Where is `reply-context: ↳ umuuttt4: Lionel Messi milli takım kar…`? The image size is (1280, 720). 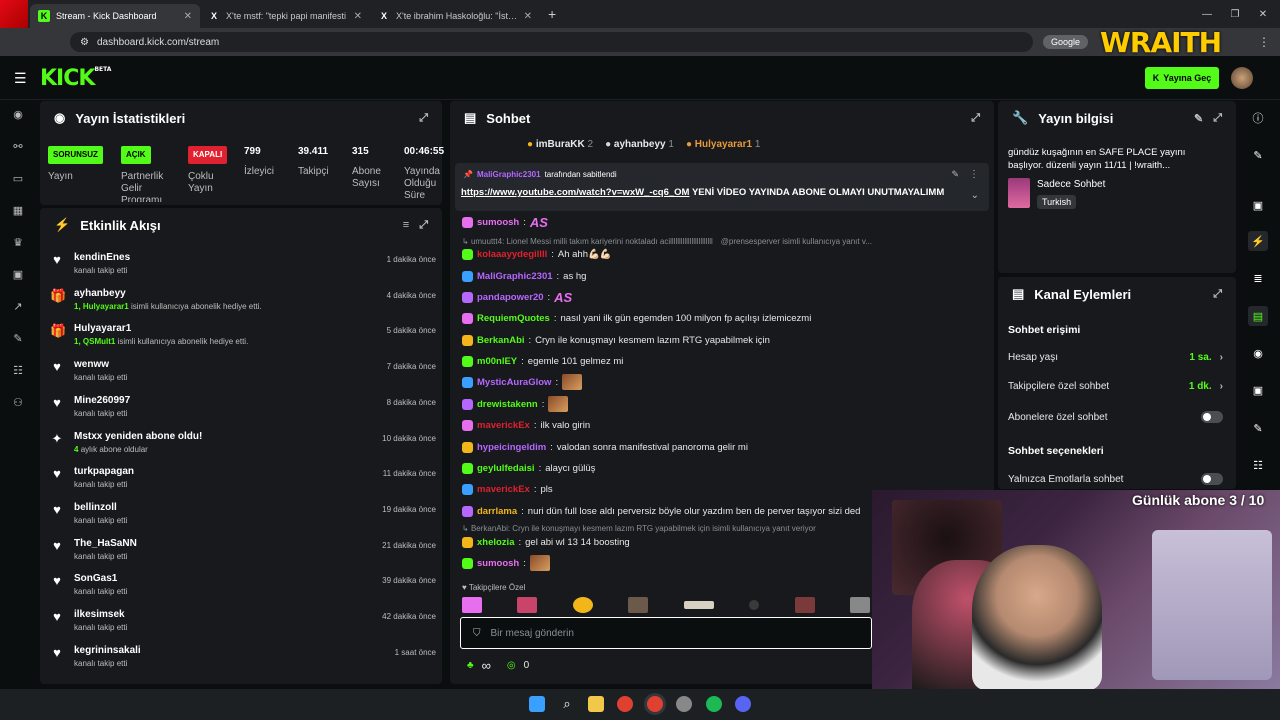 reply-context: ↳ umuuttt4: Lionel Messi milli takım kar… is located at coordinates (667, 241).